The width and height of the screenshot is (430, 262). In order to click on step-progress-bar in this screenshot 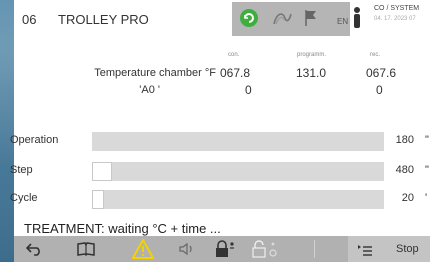, I will do `click(238, 171)`.